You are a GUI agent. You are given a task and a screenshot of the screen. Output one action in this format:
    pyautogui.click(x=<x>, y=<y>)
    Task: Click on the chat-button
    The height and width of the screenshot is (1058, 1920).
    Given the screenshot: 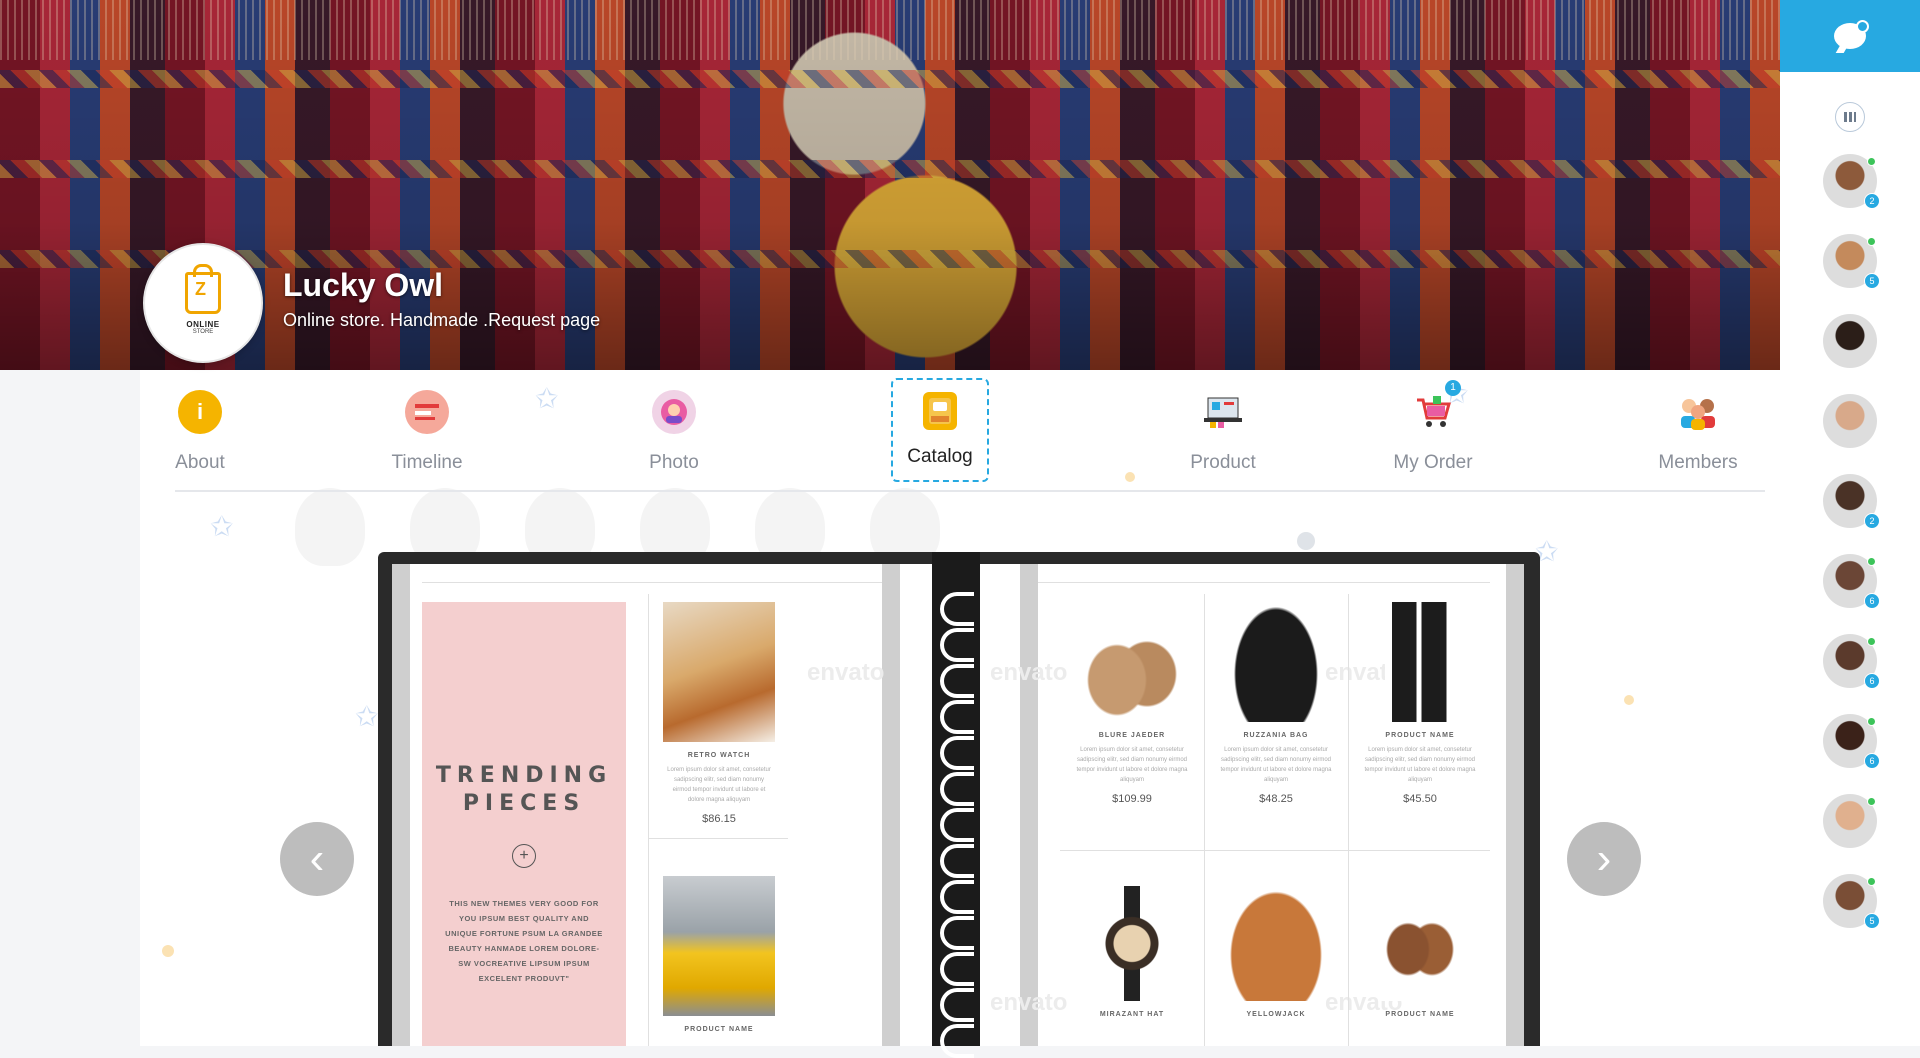 What is the action you would take?
    pyautogui.click(x=1850, y=36)
    